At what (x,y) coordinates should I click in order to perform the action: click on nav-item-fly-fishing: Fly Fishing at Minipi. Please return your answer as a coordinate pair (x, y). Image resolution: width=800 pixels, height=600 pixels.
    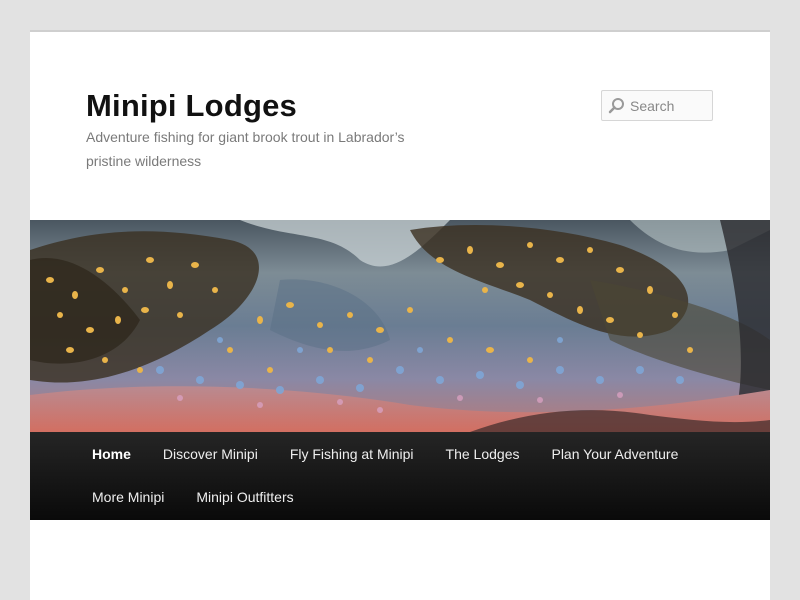
    Looking at the image, I should click on (352, 454).